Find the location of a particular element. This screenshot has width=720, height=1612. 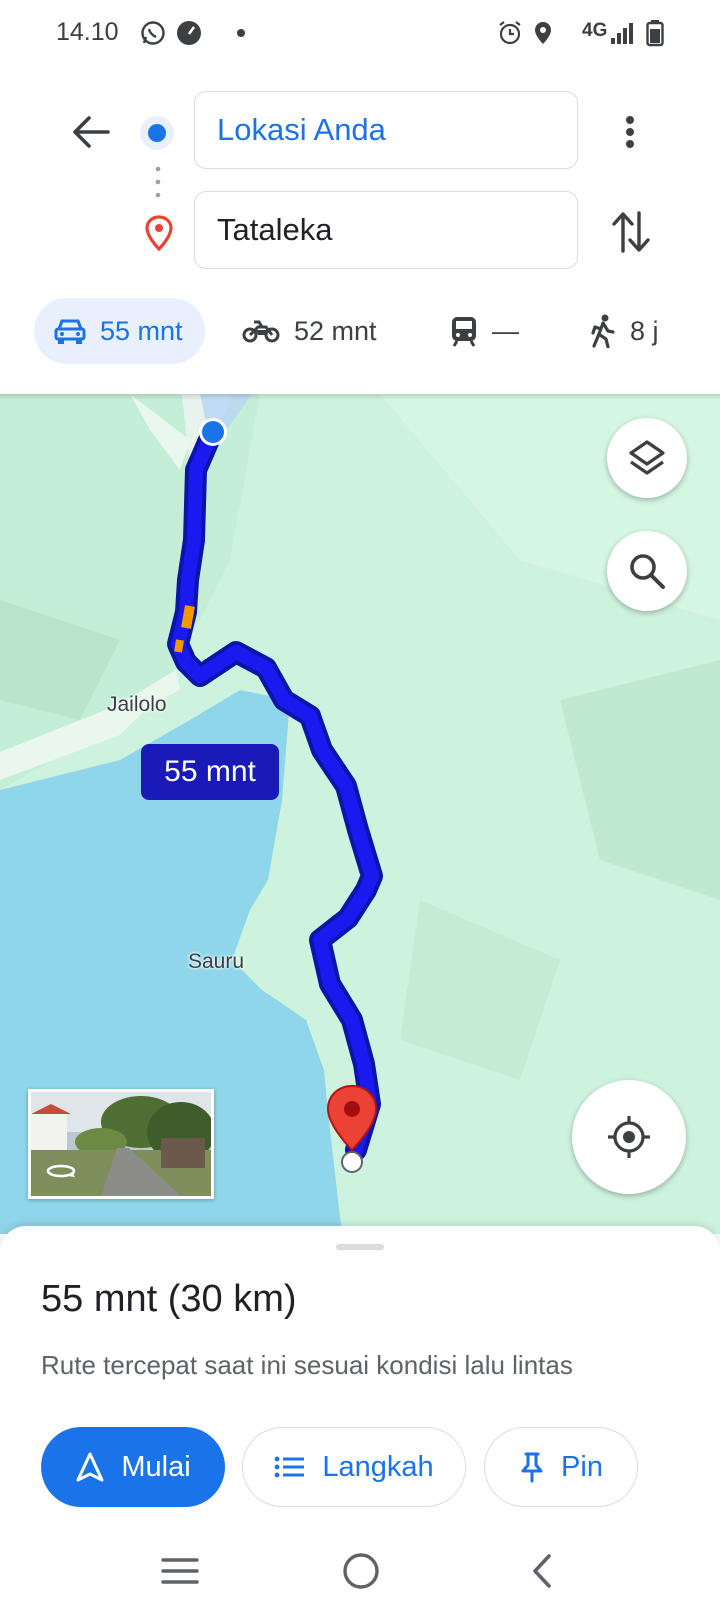

system-back-button is located at coordinates (542, 1571).